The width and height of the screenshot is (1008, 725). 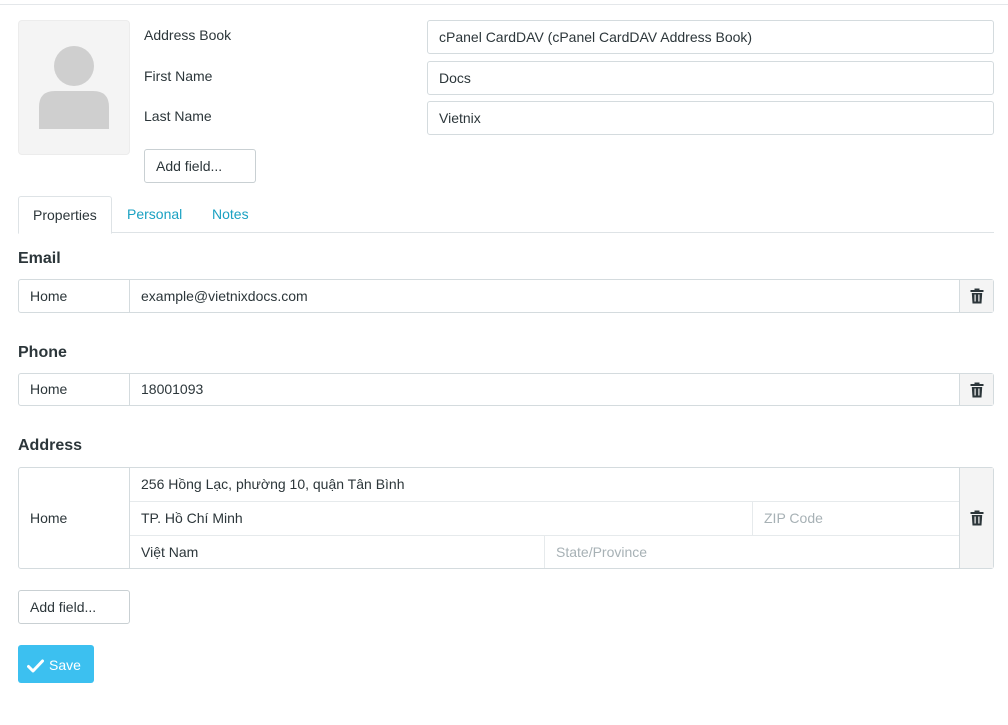 What do you see at coordinates (74, 296) in the screenshot?
I see `email-type-select: Home` at bounding box center [74, 296].